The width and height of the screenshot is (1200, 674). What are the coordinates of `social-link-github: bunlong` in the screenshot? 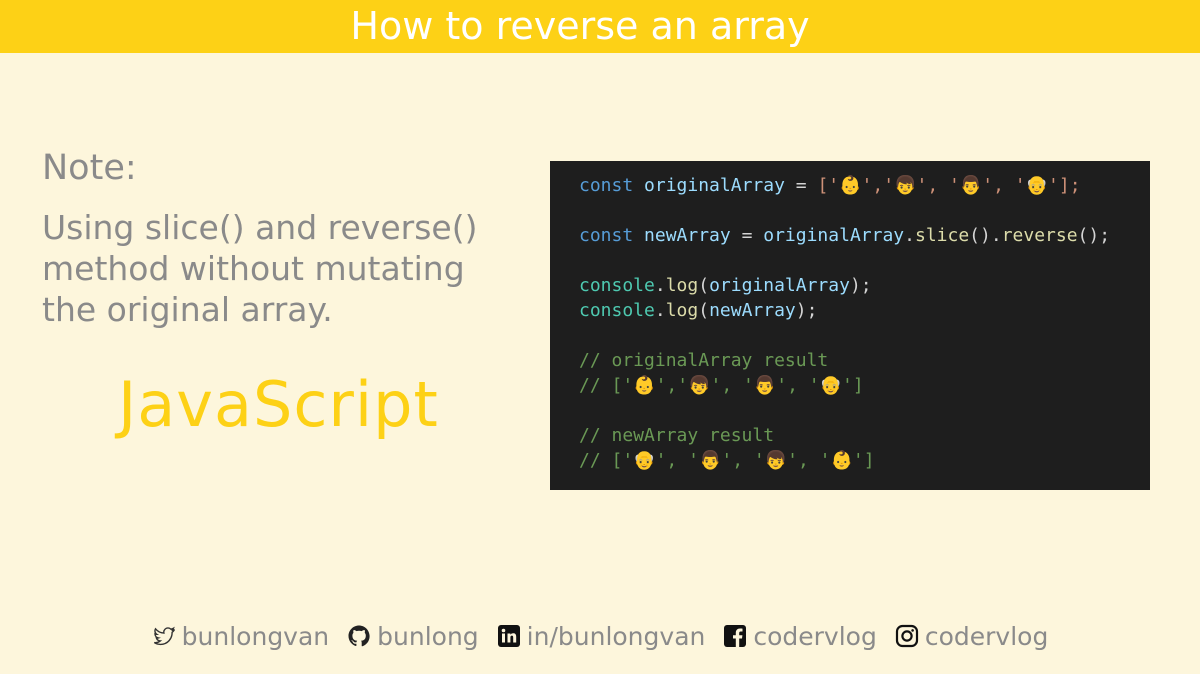 It's located at (413, 636).